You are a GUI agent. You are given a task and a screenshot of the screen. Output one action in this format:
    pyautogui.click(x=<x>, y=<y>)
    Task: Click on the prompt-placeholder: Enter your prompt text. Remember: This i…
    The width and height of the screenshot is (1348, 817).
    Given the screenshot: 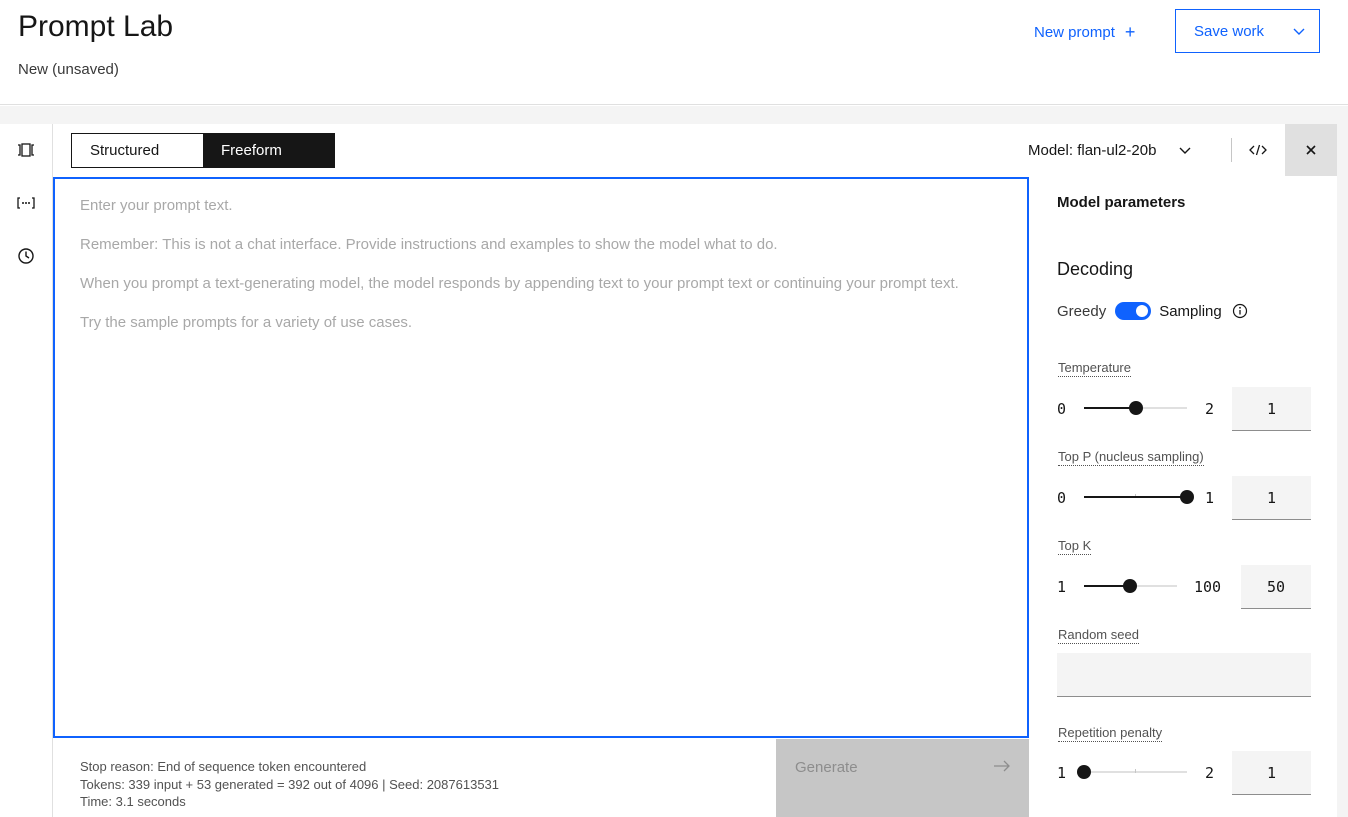 What is the action you would take?
    pyautogui.click(x=541, y=264)
    